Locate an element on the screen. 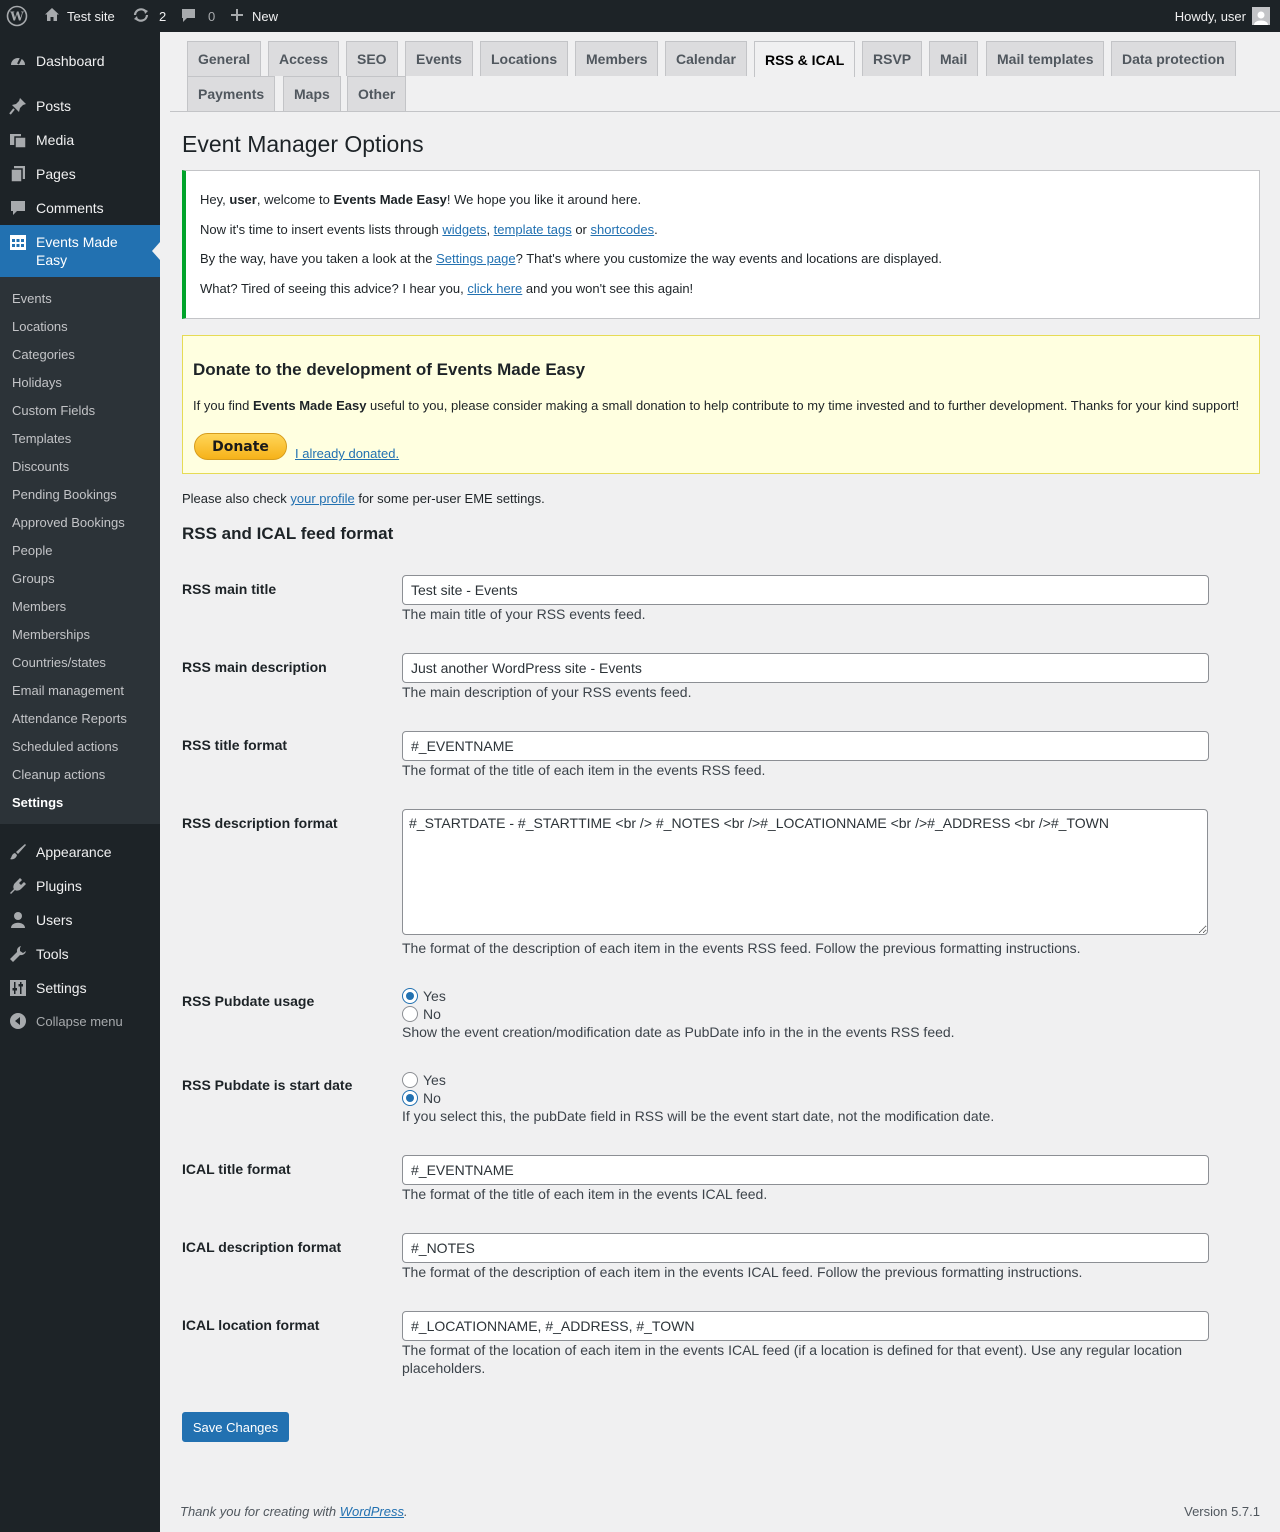 This screenshot has height=1532, width=1280. submenu-cleanup-actions: Cleanup actions is located at coordinates (58, 774).